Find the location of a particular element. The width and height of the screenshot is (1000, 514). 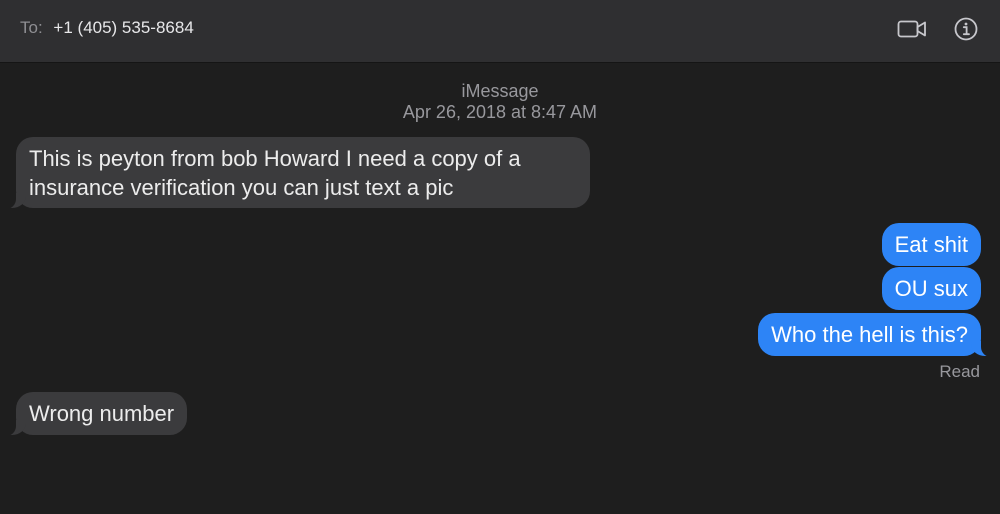

message-text: Eat shit is located at coordinates (931, 244).